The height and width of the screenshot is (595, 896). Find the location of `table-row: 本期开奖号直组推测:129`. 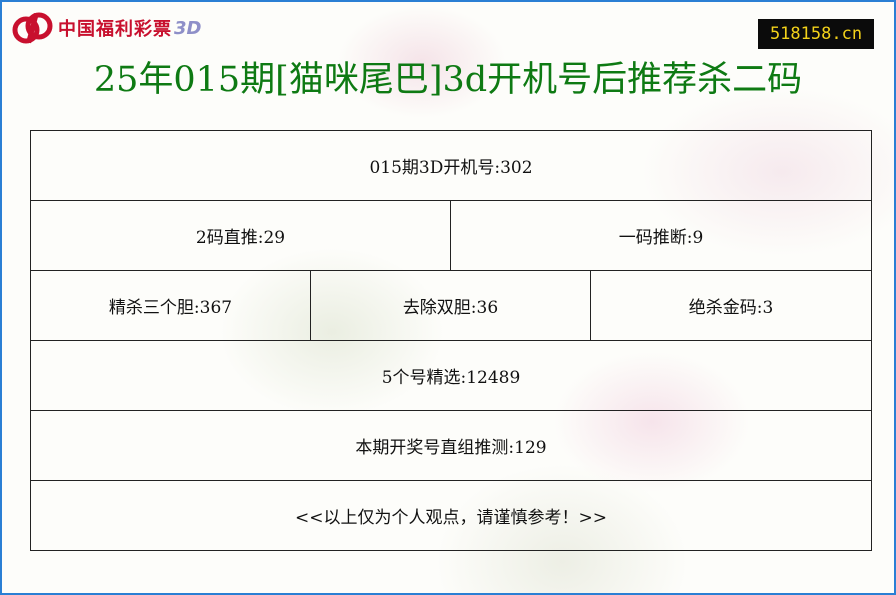

table-row: 本期开奖号直组推测:129 is located at coordinates (451, 445).